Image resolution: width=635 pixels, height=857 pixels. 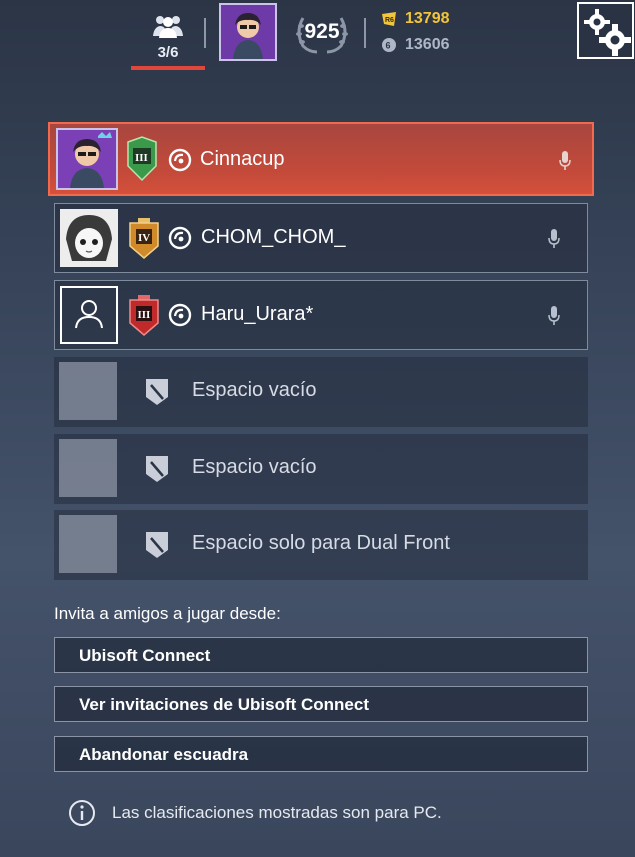 What do you see at coordinates (321, 159) in the screenshot?
I see `squad-slot-leader: III Cinnacup` at bounding box center [321, 159].